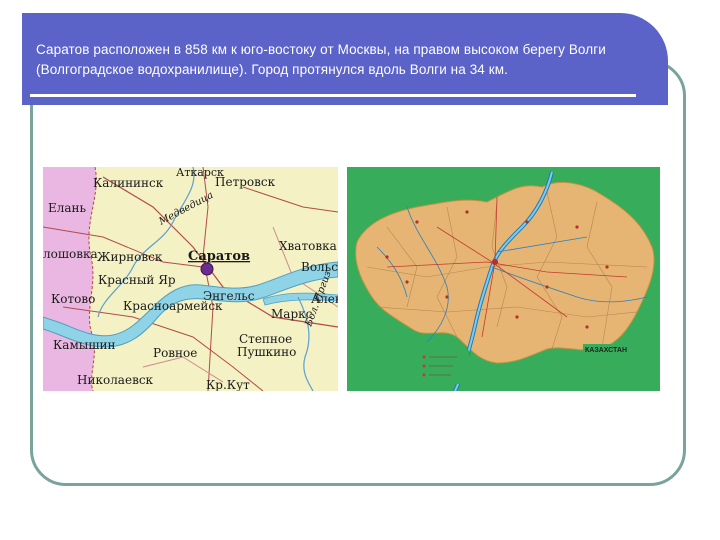  Describe the element at coordinates (70, 254) in the screenshot. I see `label-balashovka: лошовка` at that location.